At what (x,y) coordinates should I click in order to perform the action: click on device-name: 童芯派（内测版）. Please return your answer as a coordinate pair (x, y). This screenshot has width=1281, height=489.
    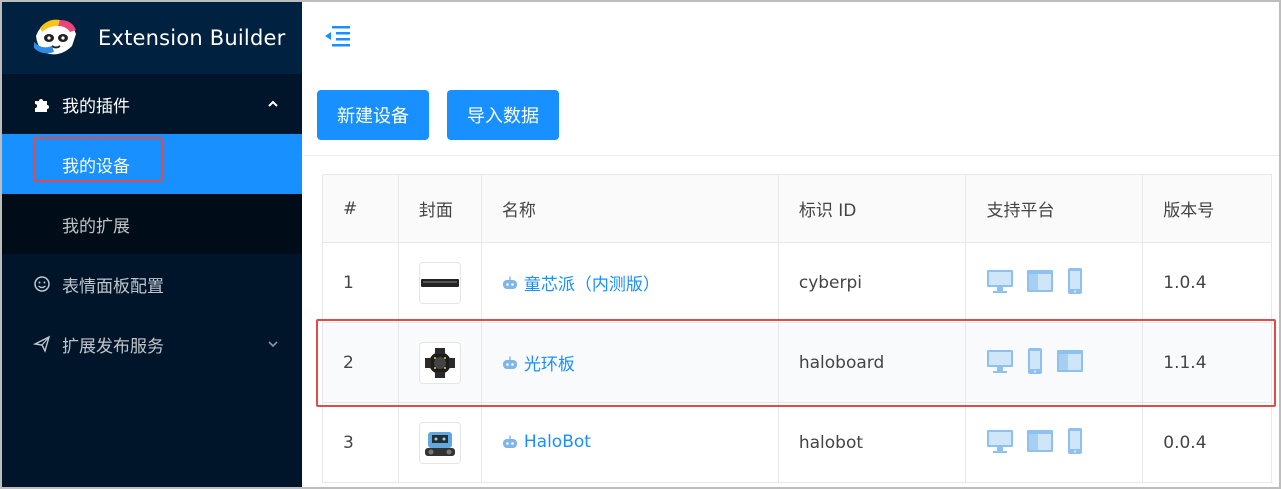
    Looking at the image, I should click on (591, 285).